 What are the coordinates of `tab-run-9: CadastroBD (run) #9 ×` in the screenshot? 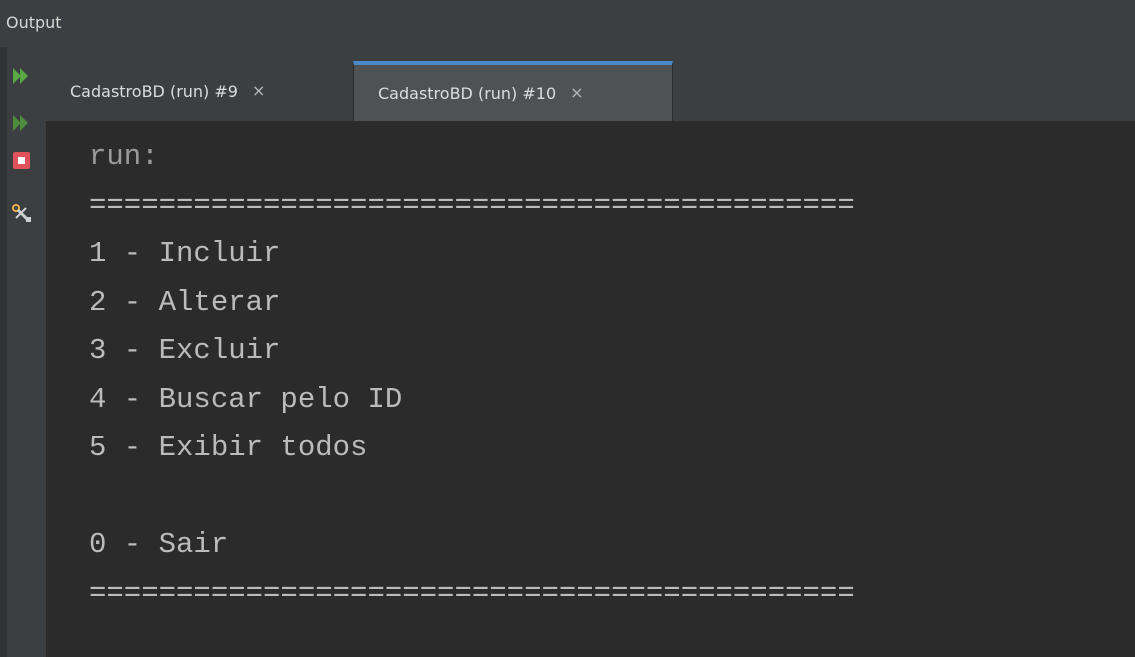 It's located at (199, 91).